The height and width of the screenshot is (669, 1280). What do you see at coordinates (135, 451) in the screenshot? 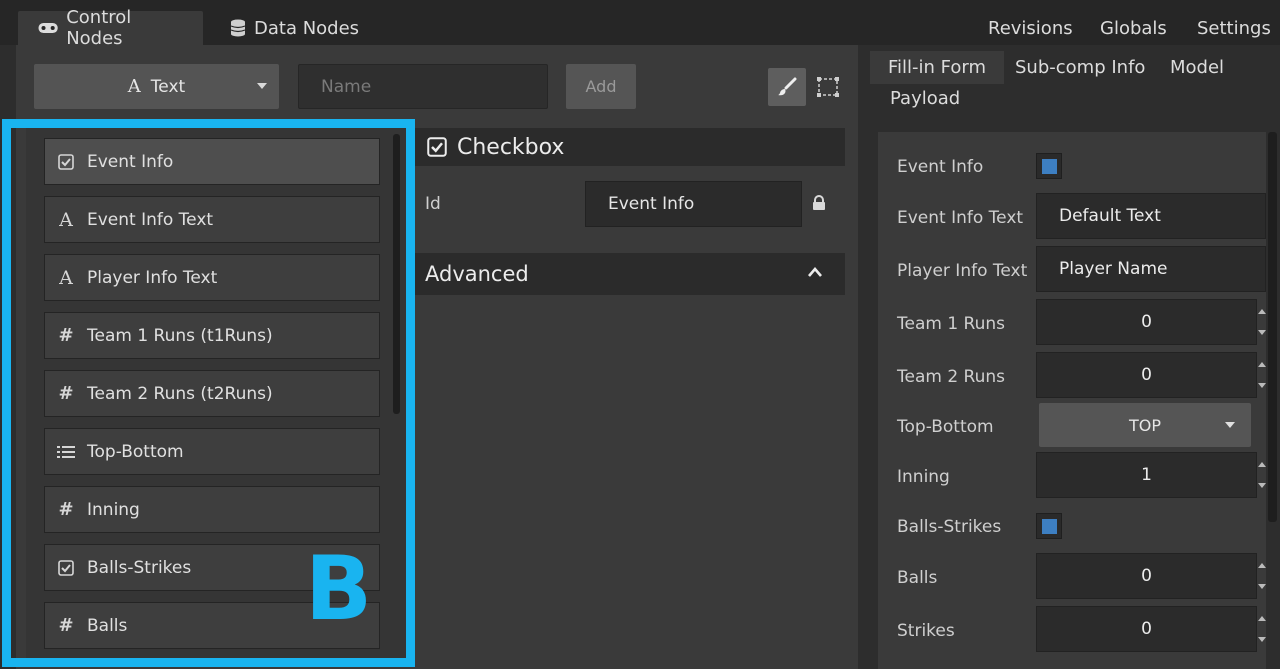
I see `node-label: Top-Bottom` at bounding box center [135, 451].